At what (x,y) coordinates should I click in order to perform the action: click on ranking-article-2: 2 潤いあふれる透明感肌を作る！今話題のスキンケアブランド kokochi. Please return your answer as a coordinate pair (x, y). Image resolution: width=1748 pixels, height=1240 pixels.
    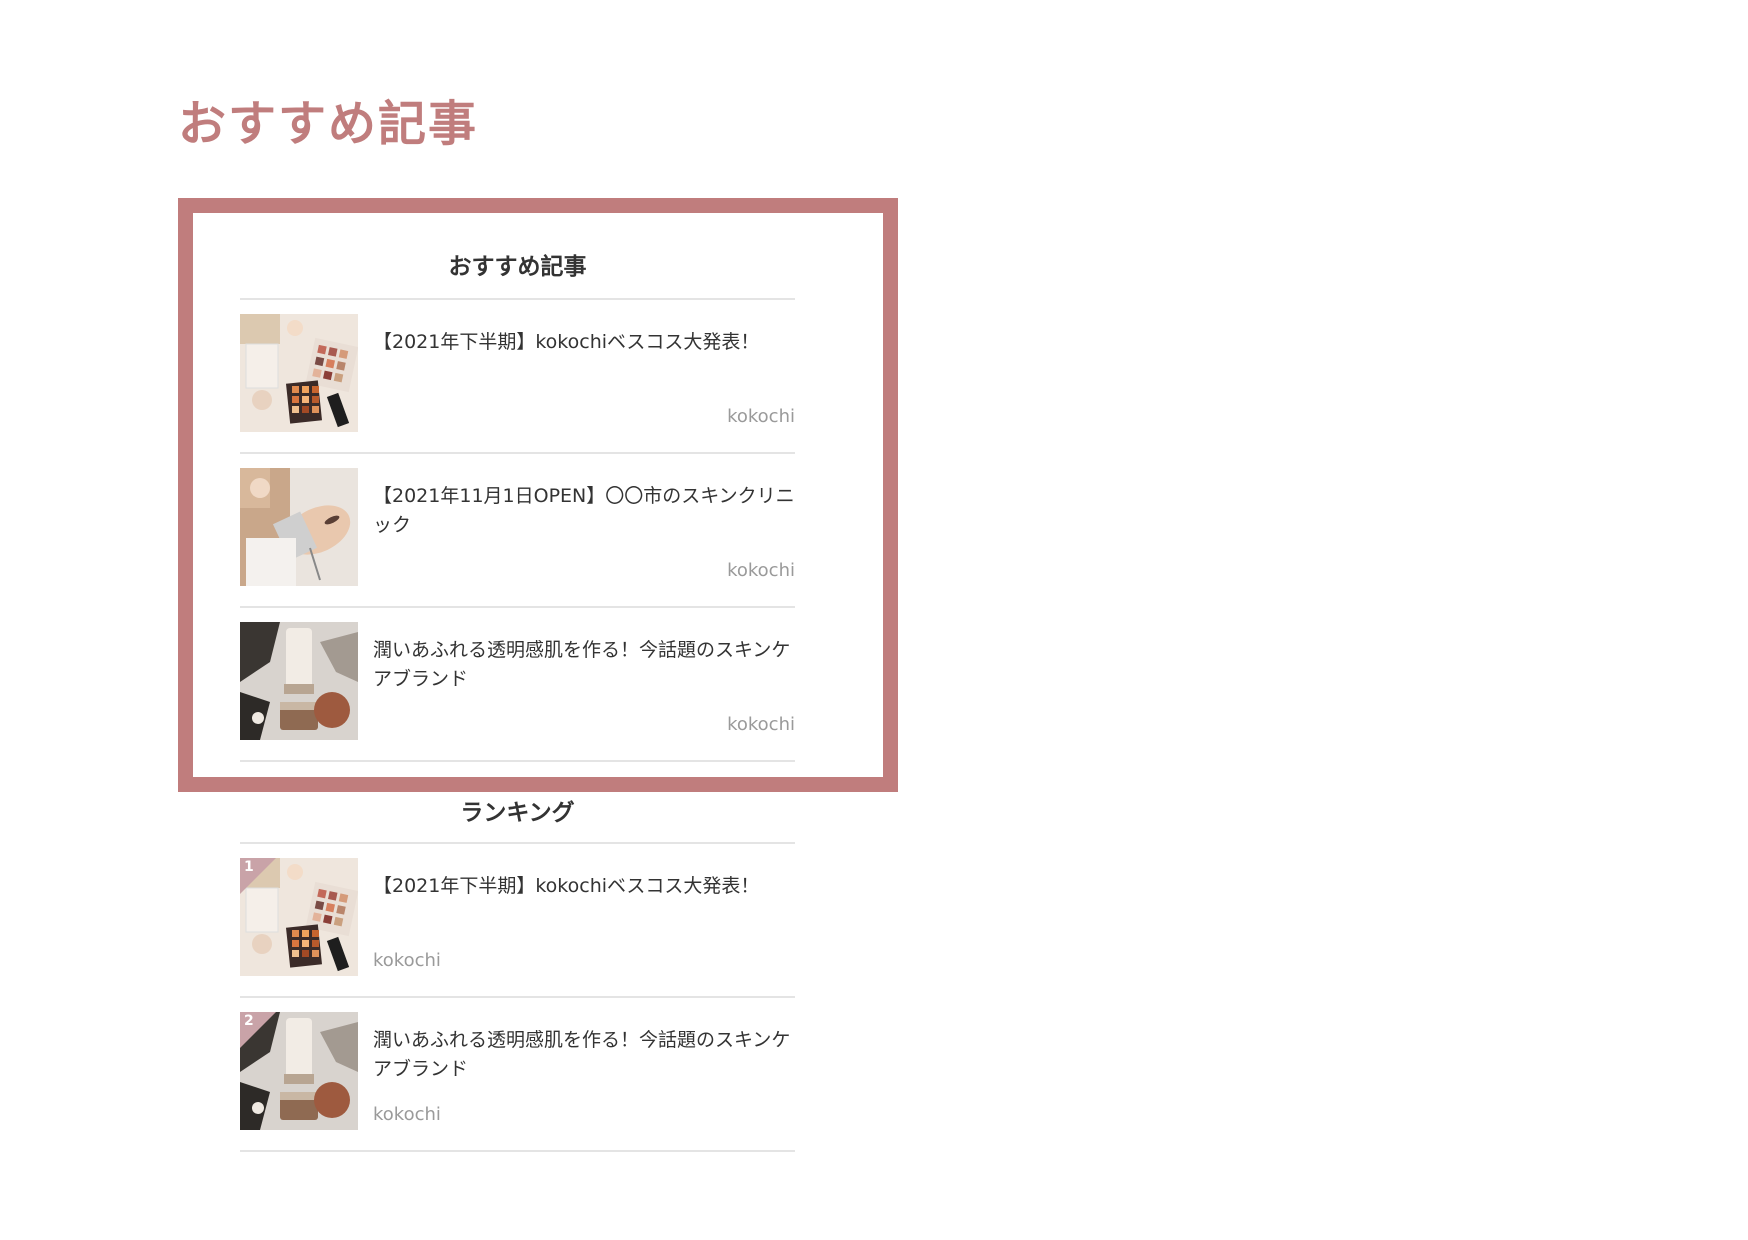
    Looking at the image, I should click on (517, 1082).